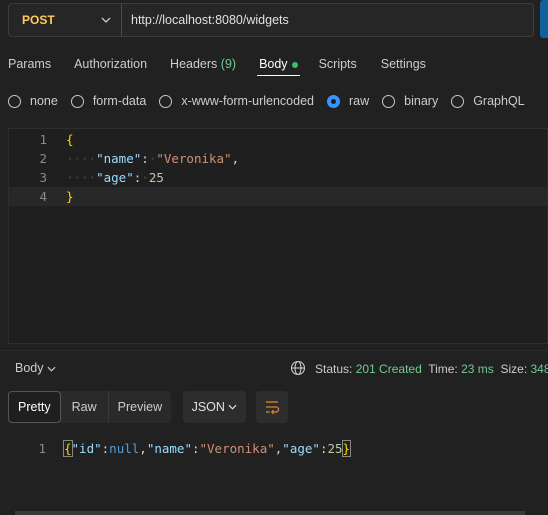 The height and width of the screenshot is (515, 548). I want to click on json-value: null, so click(124, 448).